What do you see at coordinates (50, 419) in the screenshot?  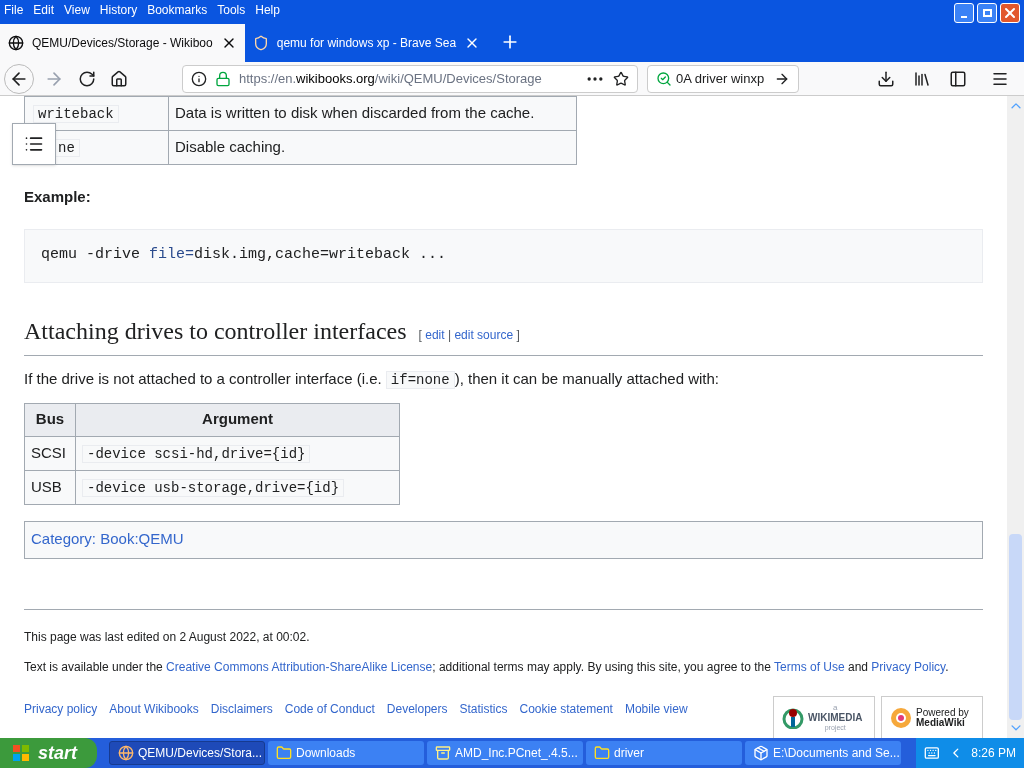 I see `column-header: Bus` at bounding box center [50, 419].